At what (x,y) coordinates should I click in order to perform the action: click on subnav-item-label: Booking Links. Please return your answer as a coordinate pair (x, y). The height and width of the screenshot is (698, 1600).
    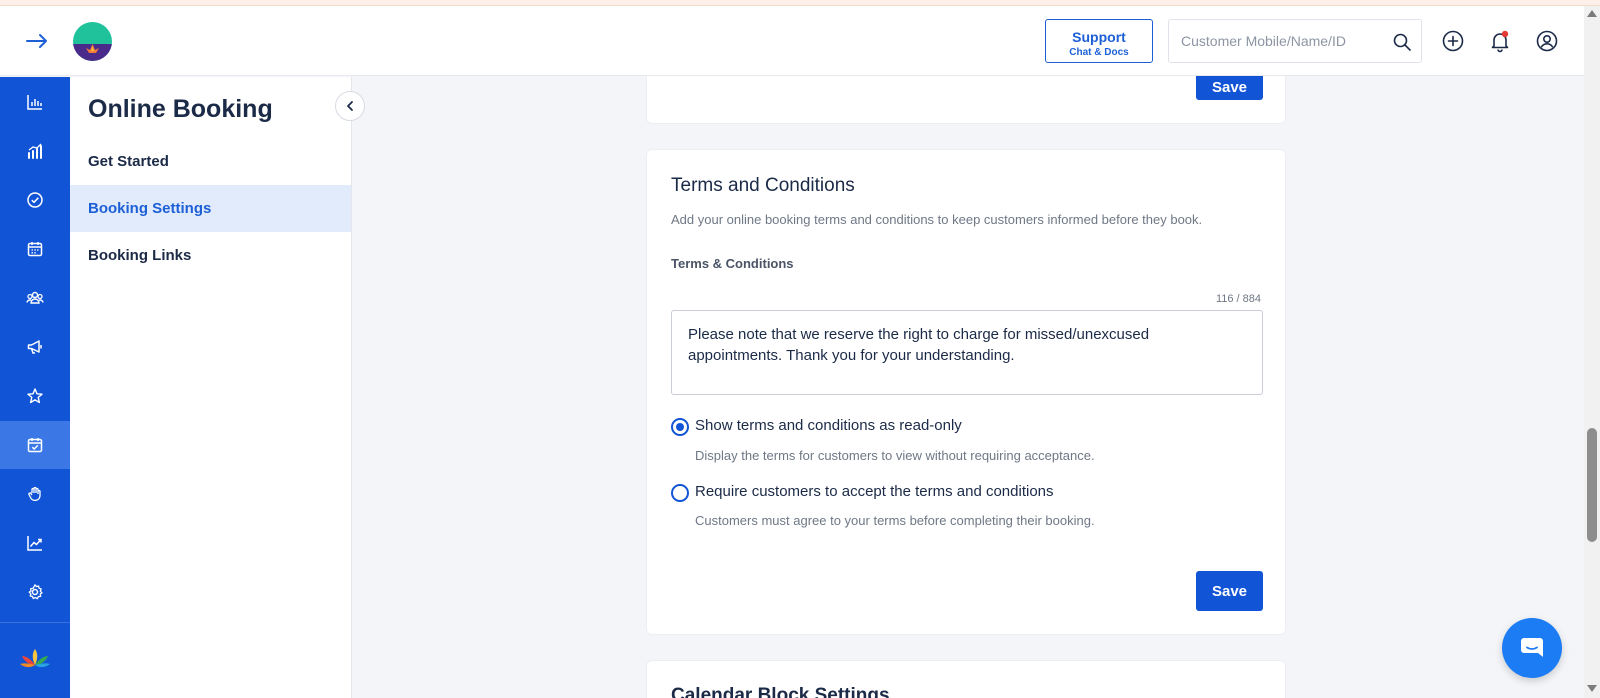
    Looking at the image, I should click on (140, 255).